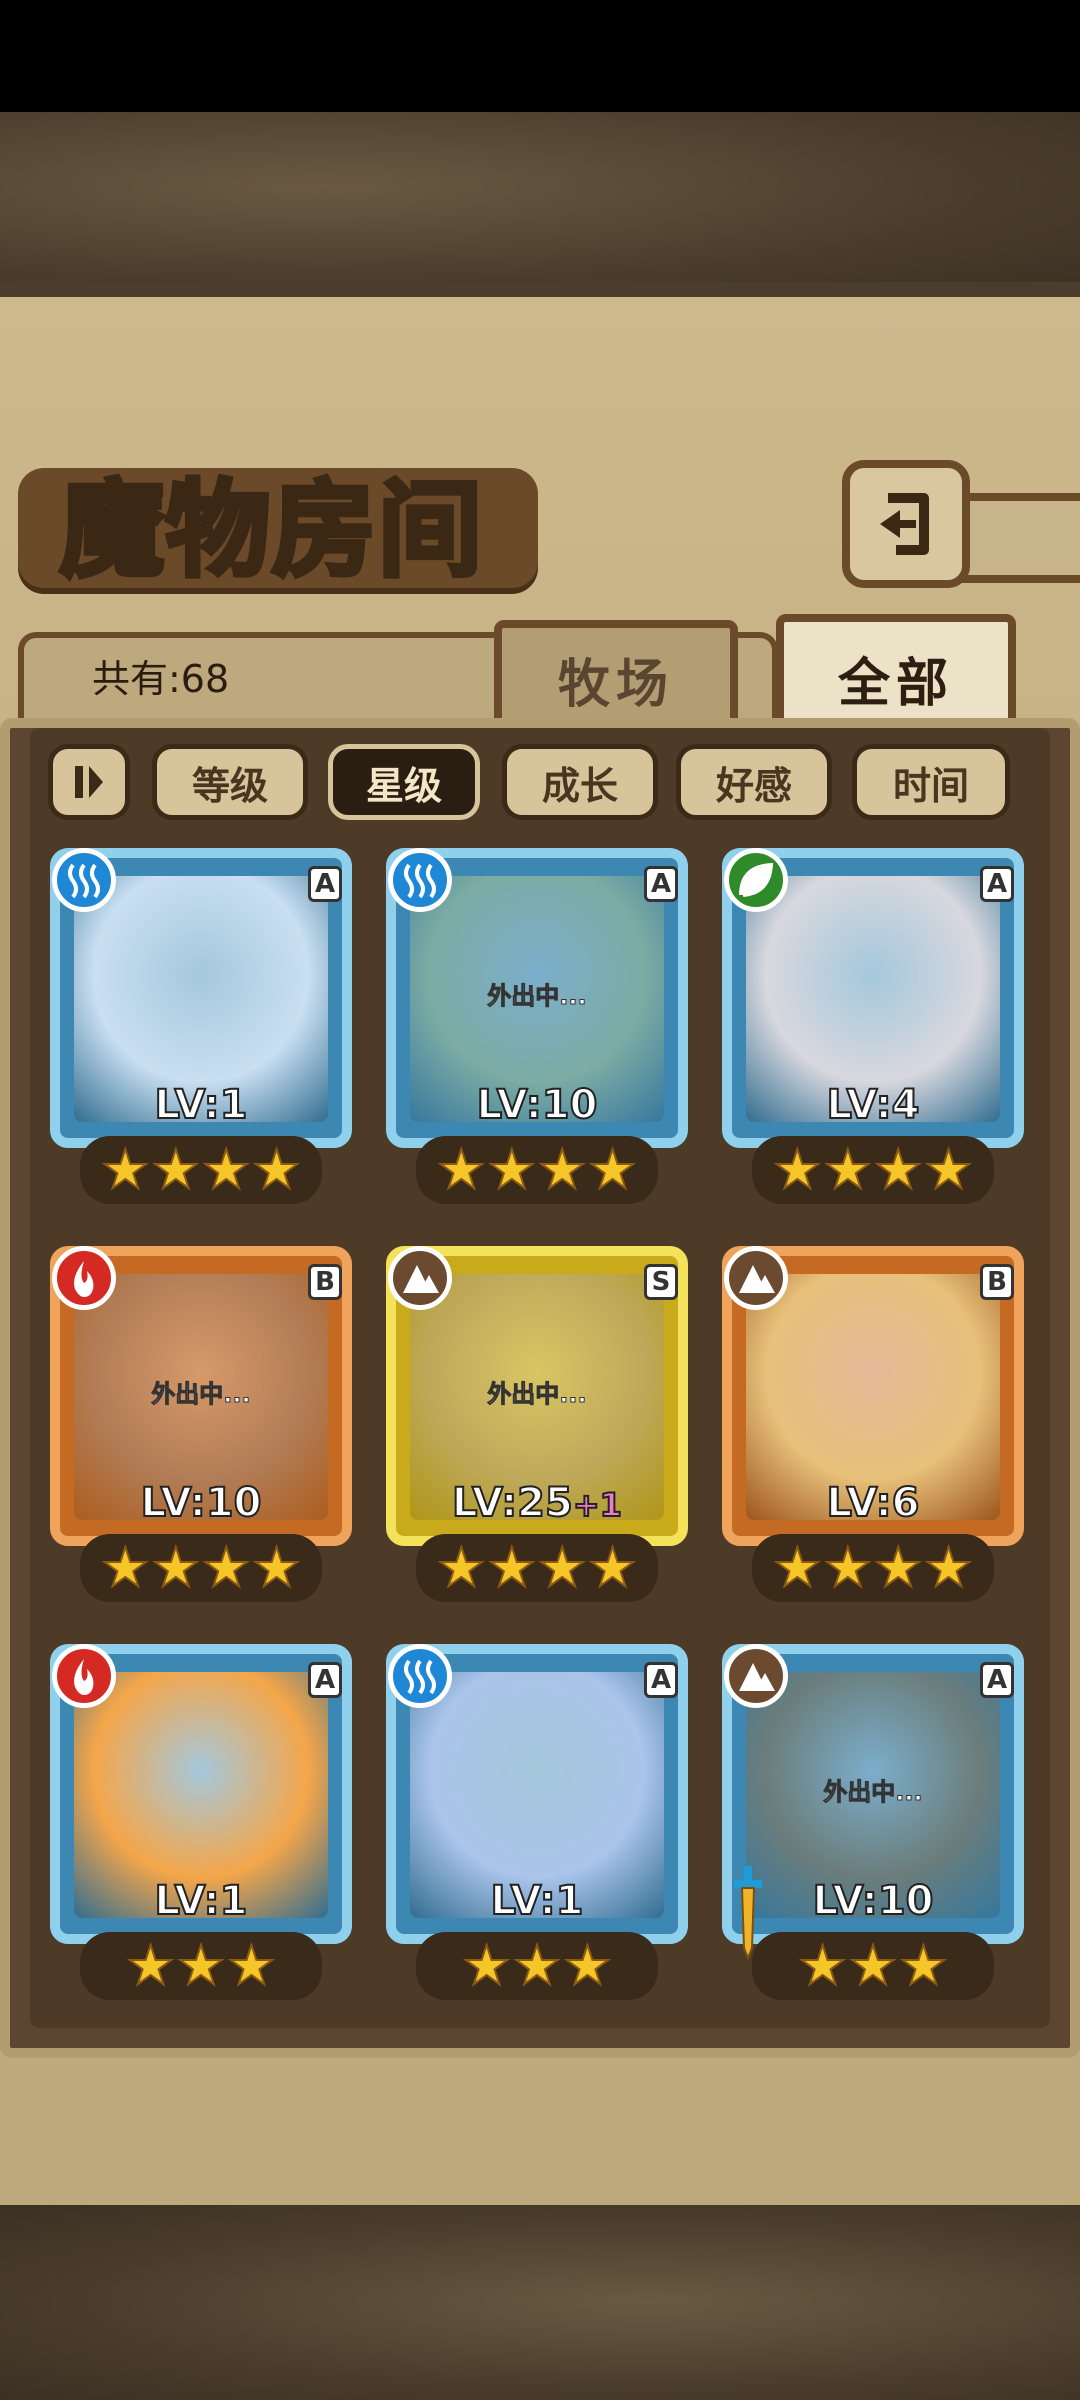  Describe the element at coordinates (201, 1033) in the screenshot. I see `monster-card: A LV:1 ★ ★ ★ ★` at that location.